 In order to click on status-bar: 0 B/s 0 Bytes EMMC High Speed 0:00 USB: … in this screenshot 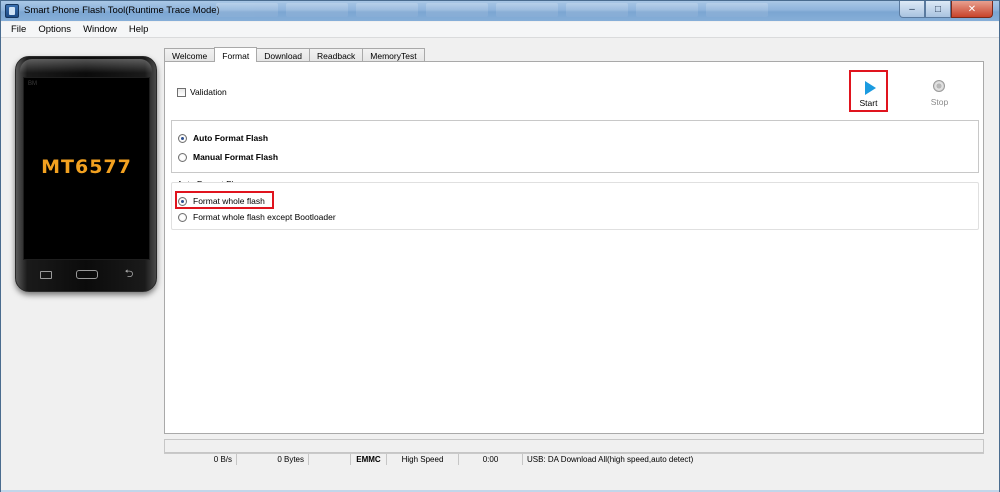, I will do `click(574, 459)`.